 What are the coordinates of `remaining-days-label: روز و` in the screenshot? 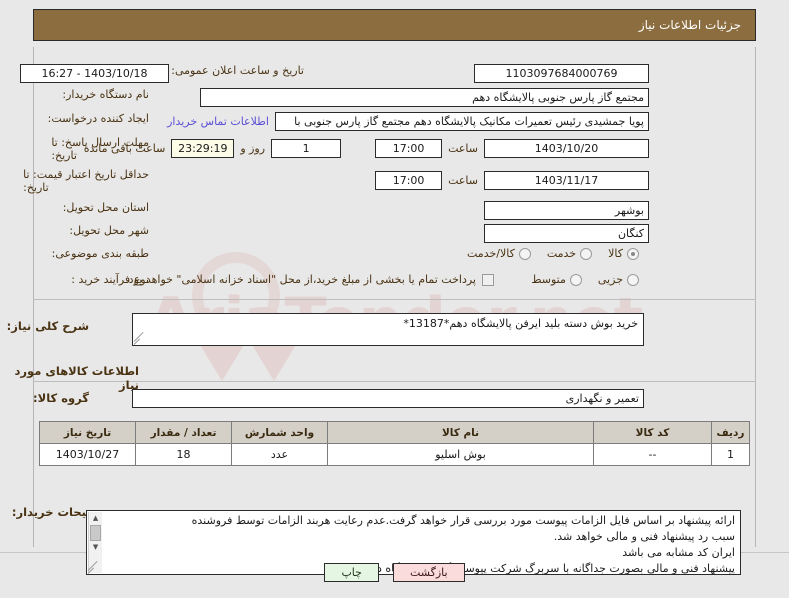 It's located at (253, 148).